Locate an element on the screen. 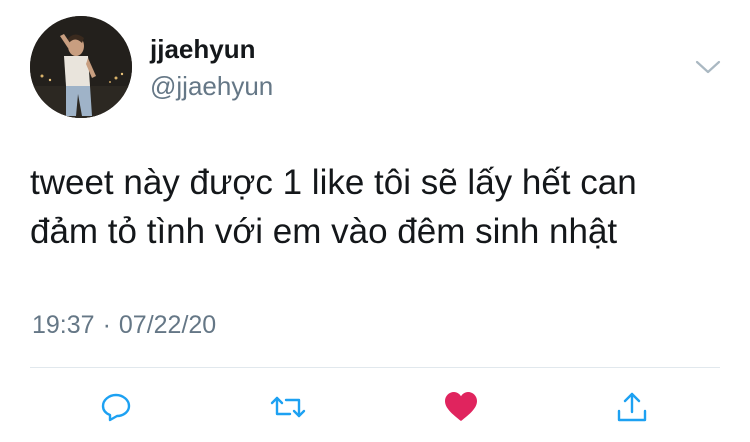 The width and height of the screenshot is (750, 442). heart-icon is located at coordinates (461, 406).